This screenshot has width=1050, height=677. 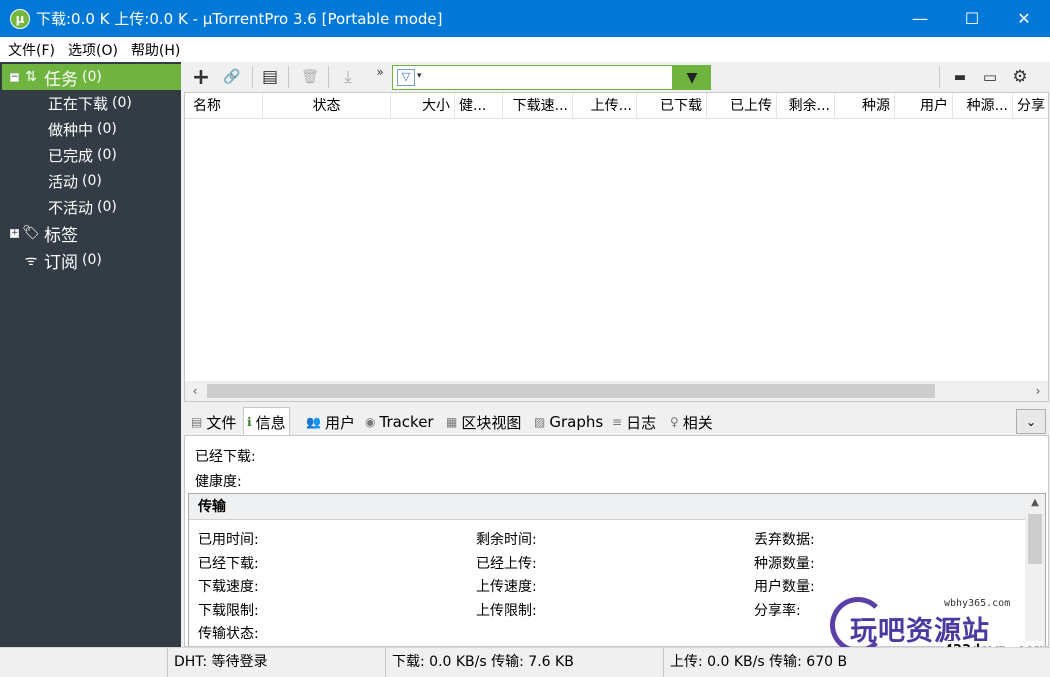 I want to click on column-header-uploaded: 已上传, so click(x=742, y=105).